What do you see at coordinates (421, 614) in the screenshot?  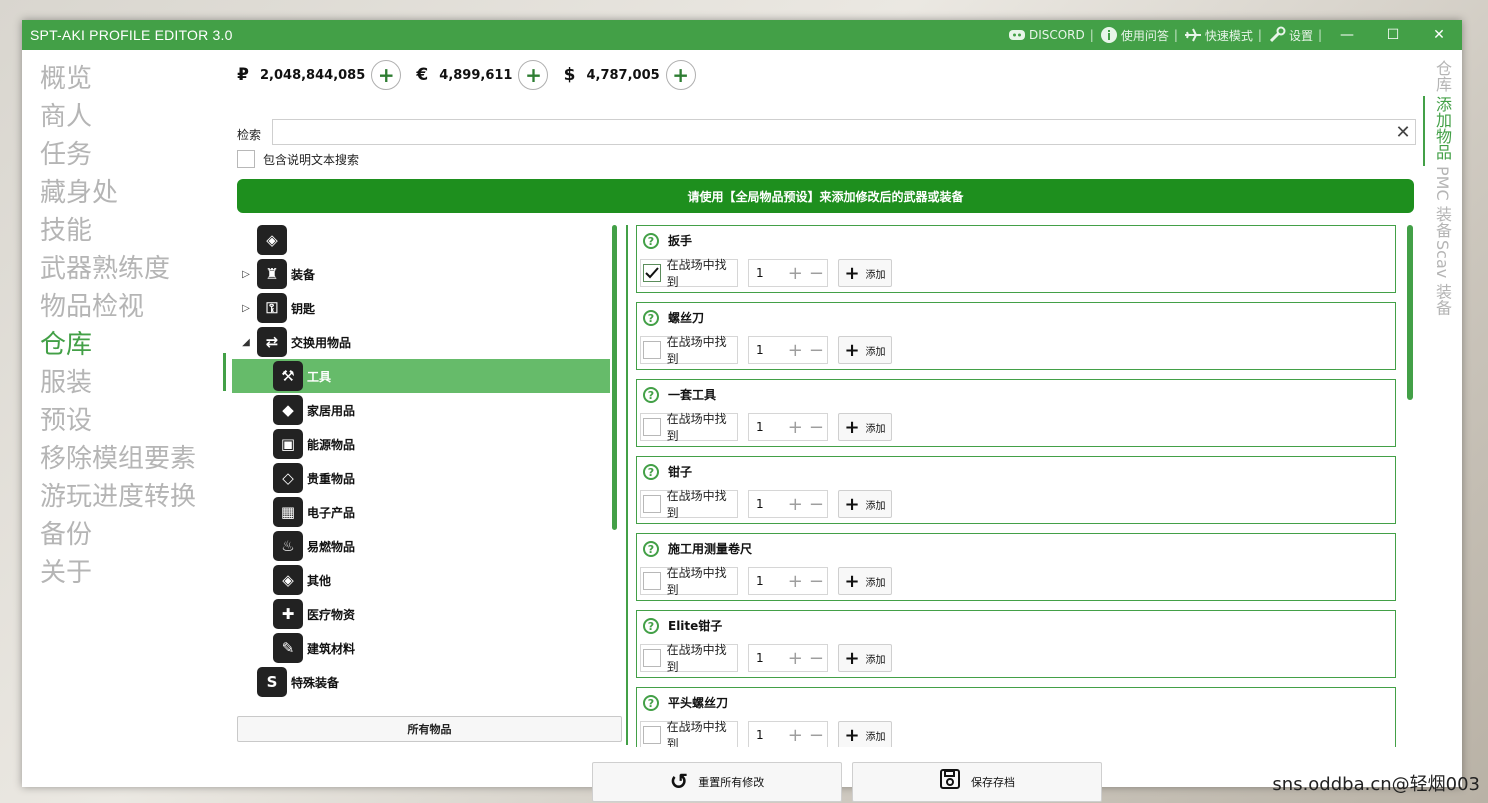 I see `tree-node: ✚ 医疗物资` at bounding box center [421, 614].